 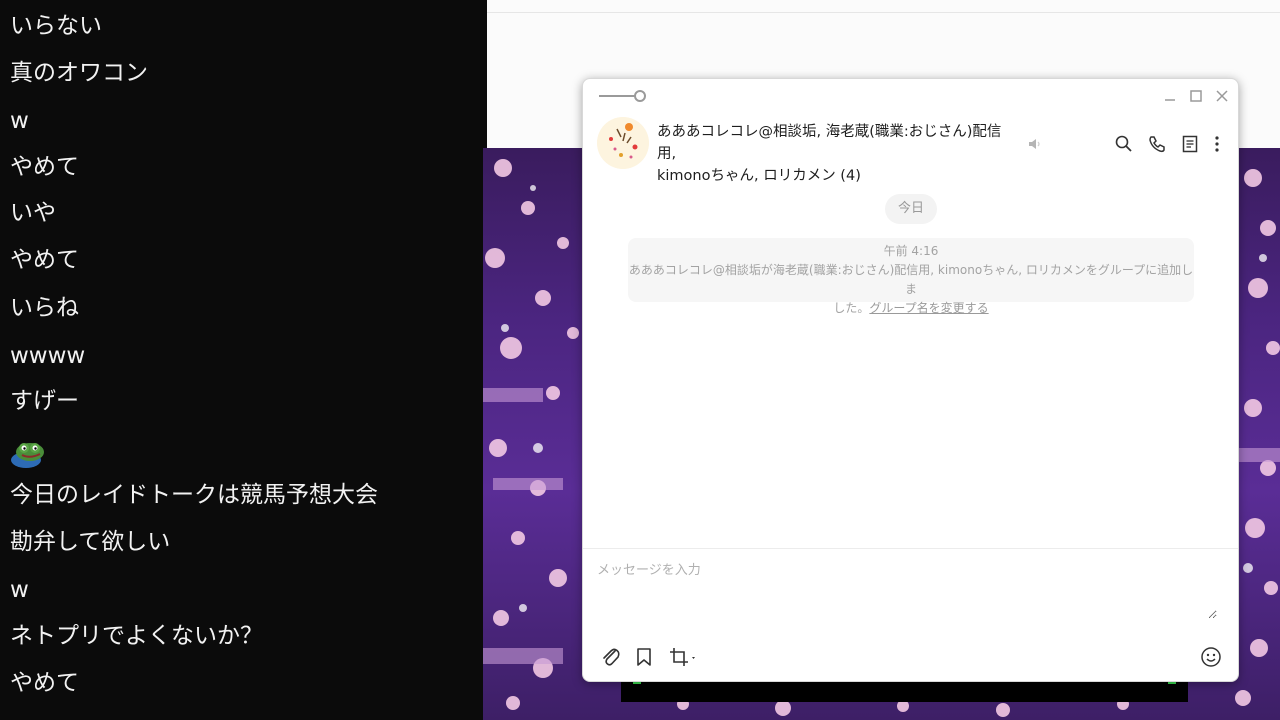 I want to click on comment: すげー, so click(x=44, y=401).